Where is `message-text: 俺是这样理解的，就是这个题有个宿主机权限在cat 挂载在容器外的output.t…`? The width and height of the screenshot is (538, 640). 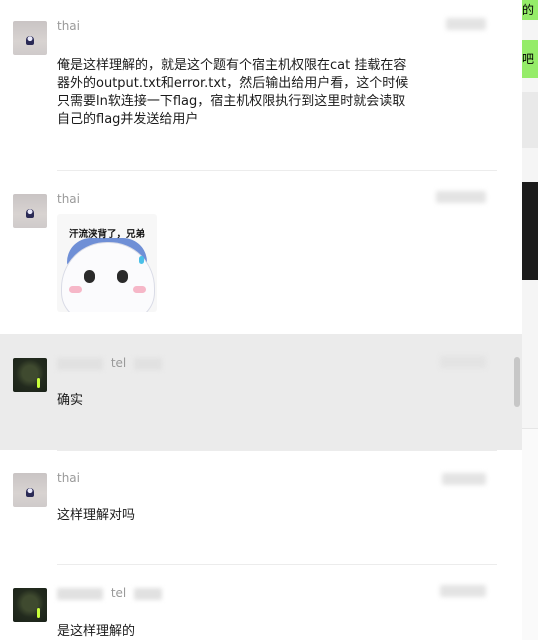
message-text: 俺是这样理解的，就是这个题有个宿主机权限在cat 挂载在容器外的output.t… is located at coordinates (233, 92).